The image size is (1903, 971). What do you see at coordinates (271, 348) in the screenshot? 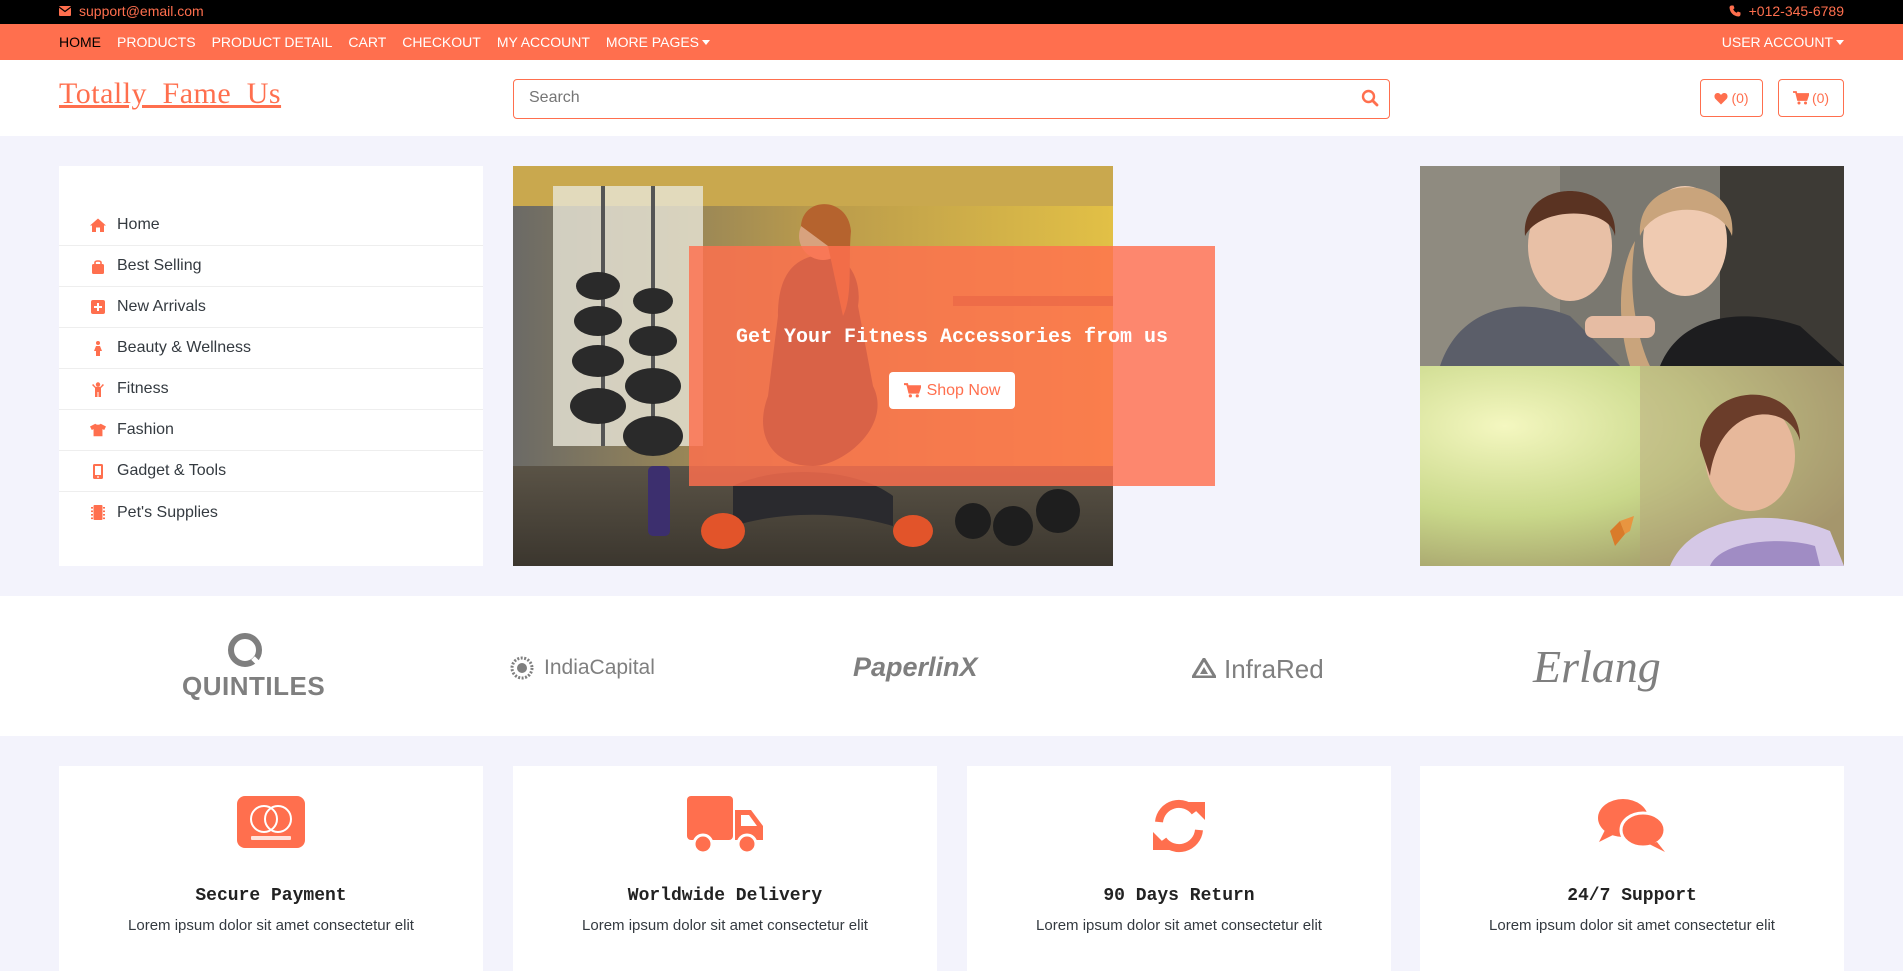
I see `category-item-beauty-wellness: Beauty & Wellness` at bounding box center [271, 348].